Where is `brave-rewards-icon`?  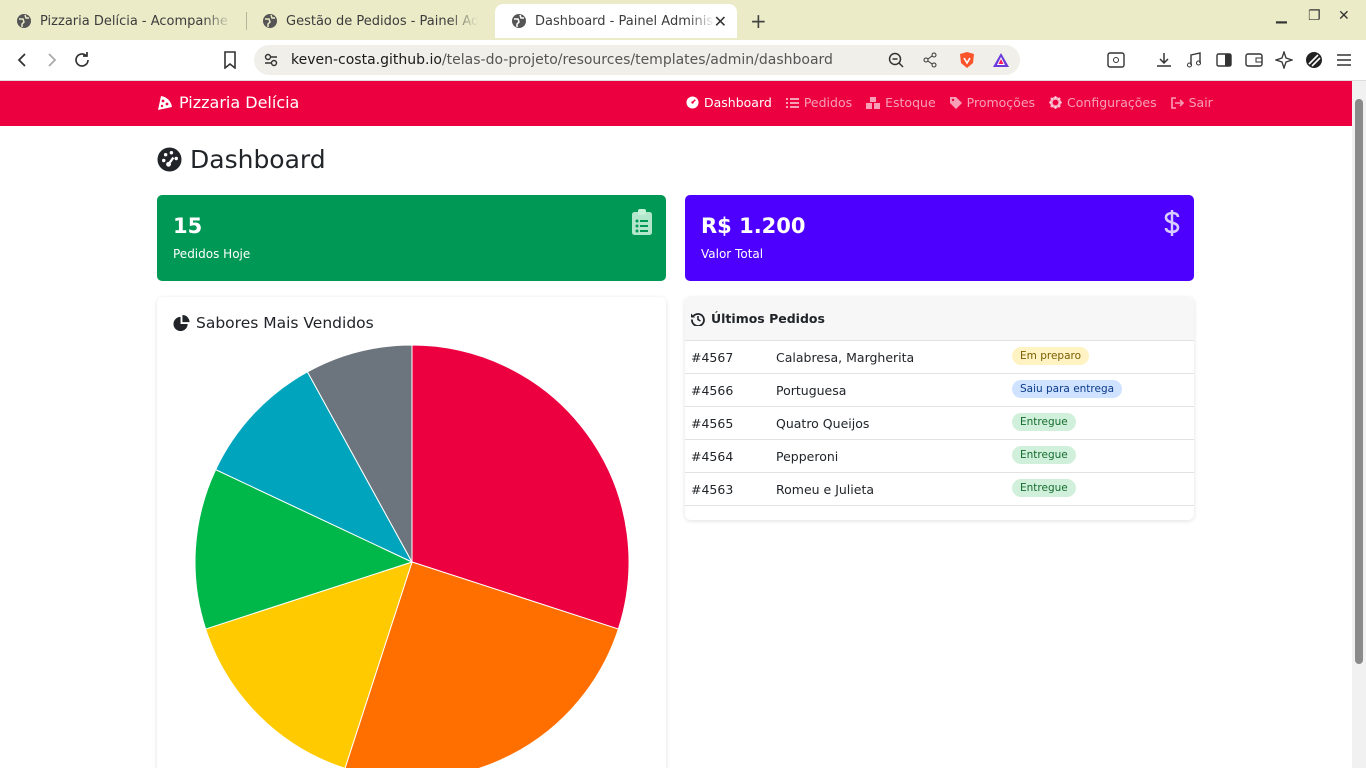
brave-rewards-icon is located at coordinates (1001, 60).